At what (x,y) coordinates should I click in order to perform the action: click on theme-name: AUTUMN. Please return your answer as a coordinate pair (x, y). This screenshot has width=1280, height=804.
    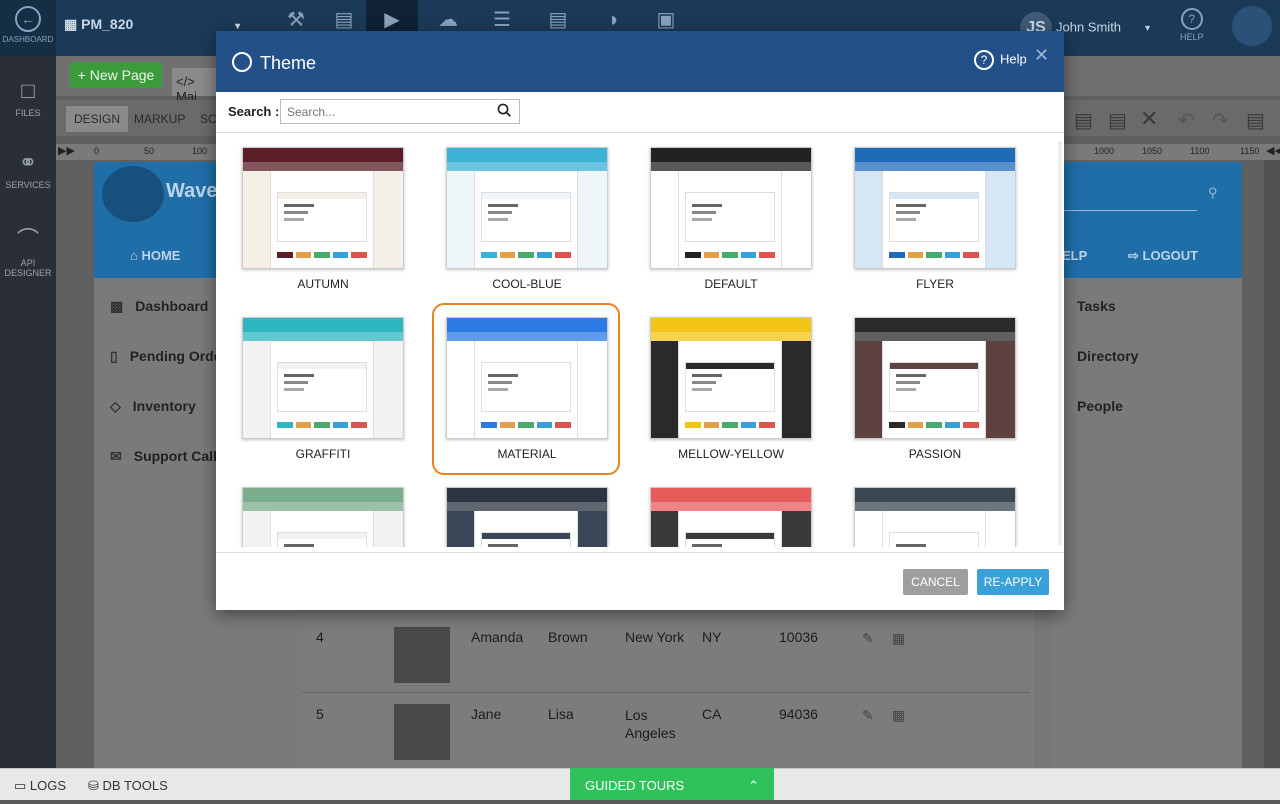
    Looking at the image, I should click on (323, 284).